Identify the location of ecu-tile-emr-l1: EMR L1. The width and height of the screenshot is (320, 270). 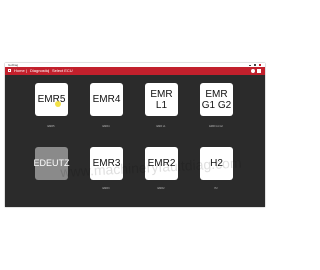
(161, 99).